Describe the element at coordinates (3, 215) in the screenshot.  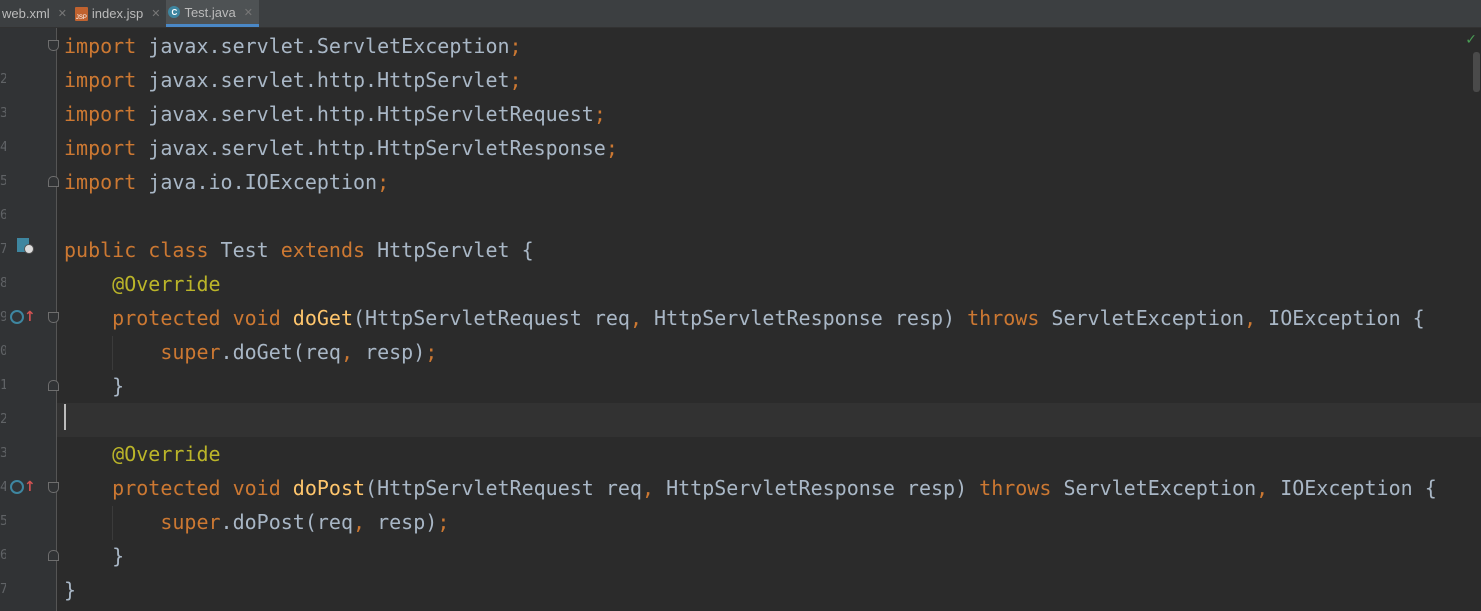
I see `line-number: 6` at that location.